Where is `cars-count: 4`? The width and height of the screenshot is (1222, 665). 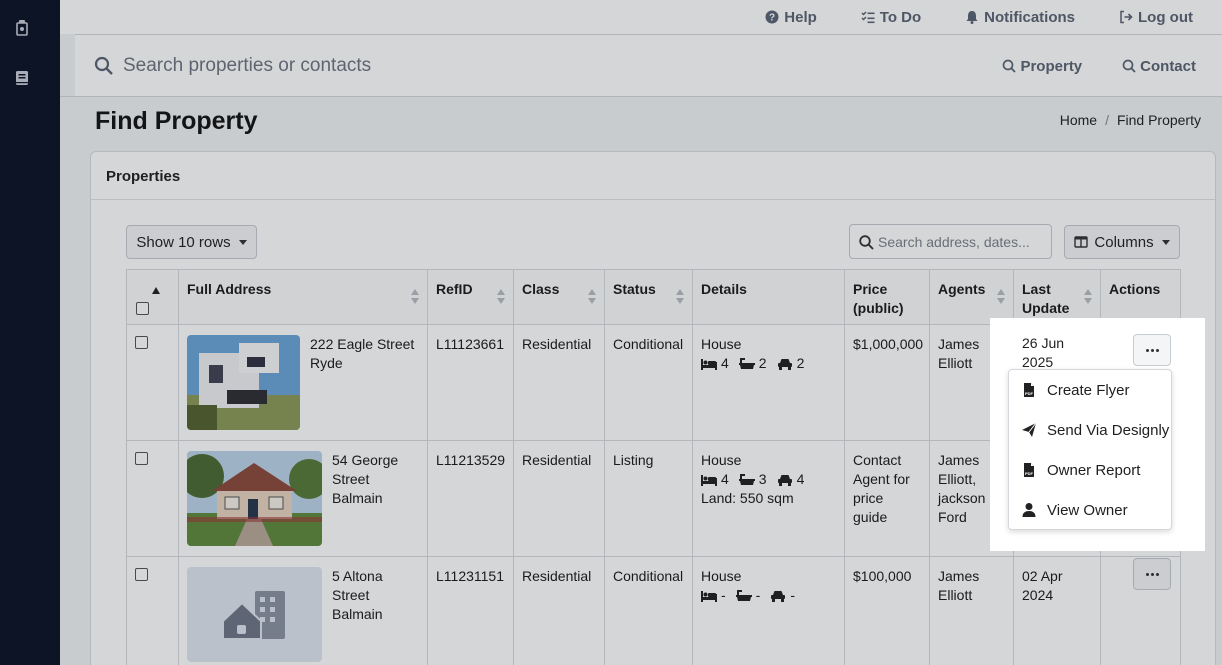 cars-count: 4 is located at coordinates (800, 479).